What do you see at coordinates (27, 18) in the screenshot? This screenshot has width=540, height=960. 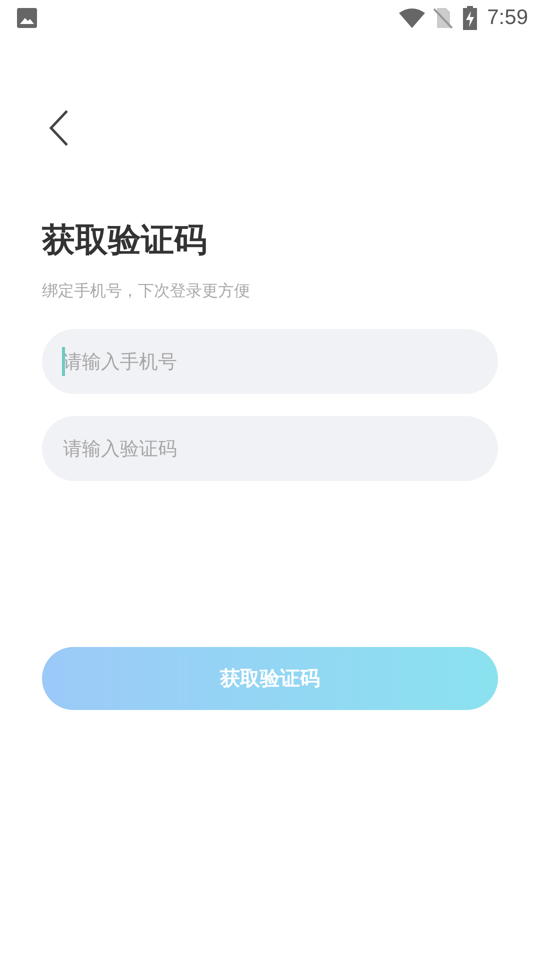 I see `image-icon` at bounding box center [27, 18].